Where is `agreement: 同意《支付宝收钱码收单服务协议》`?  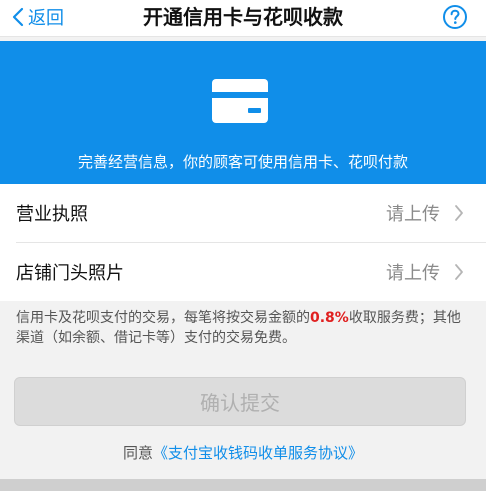 agreement: 同意《支付宝收钱码收单服务协议》 is located at coordinates (243, 452).